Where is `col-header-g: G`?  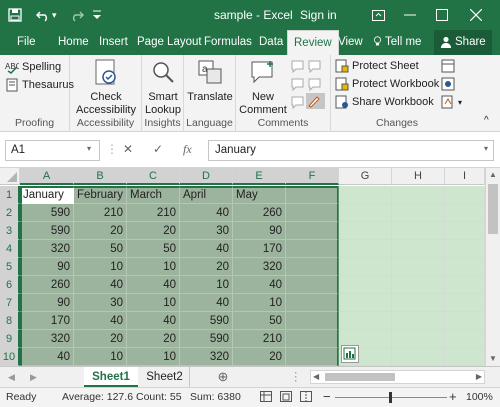 col-header-g: G is located at coordinates (365, 176).